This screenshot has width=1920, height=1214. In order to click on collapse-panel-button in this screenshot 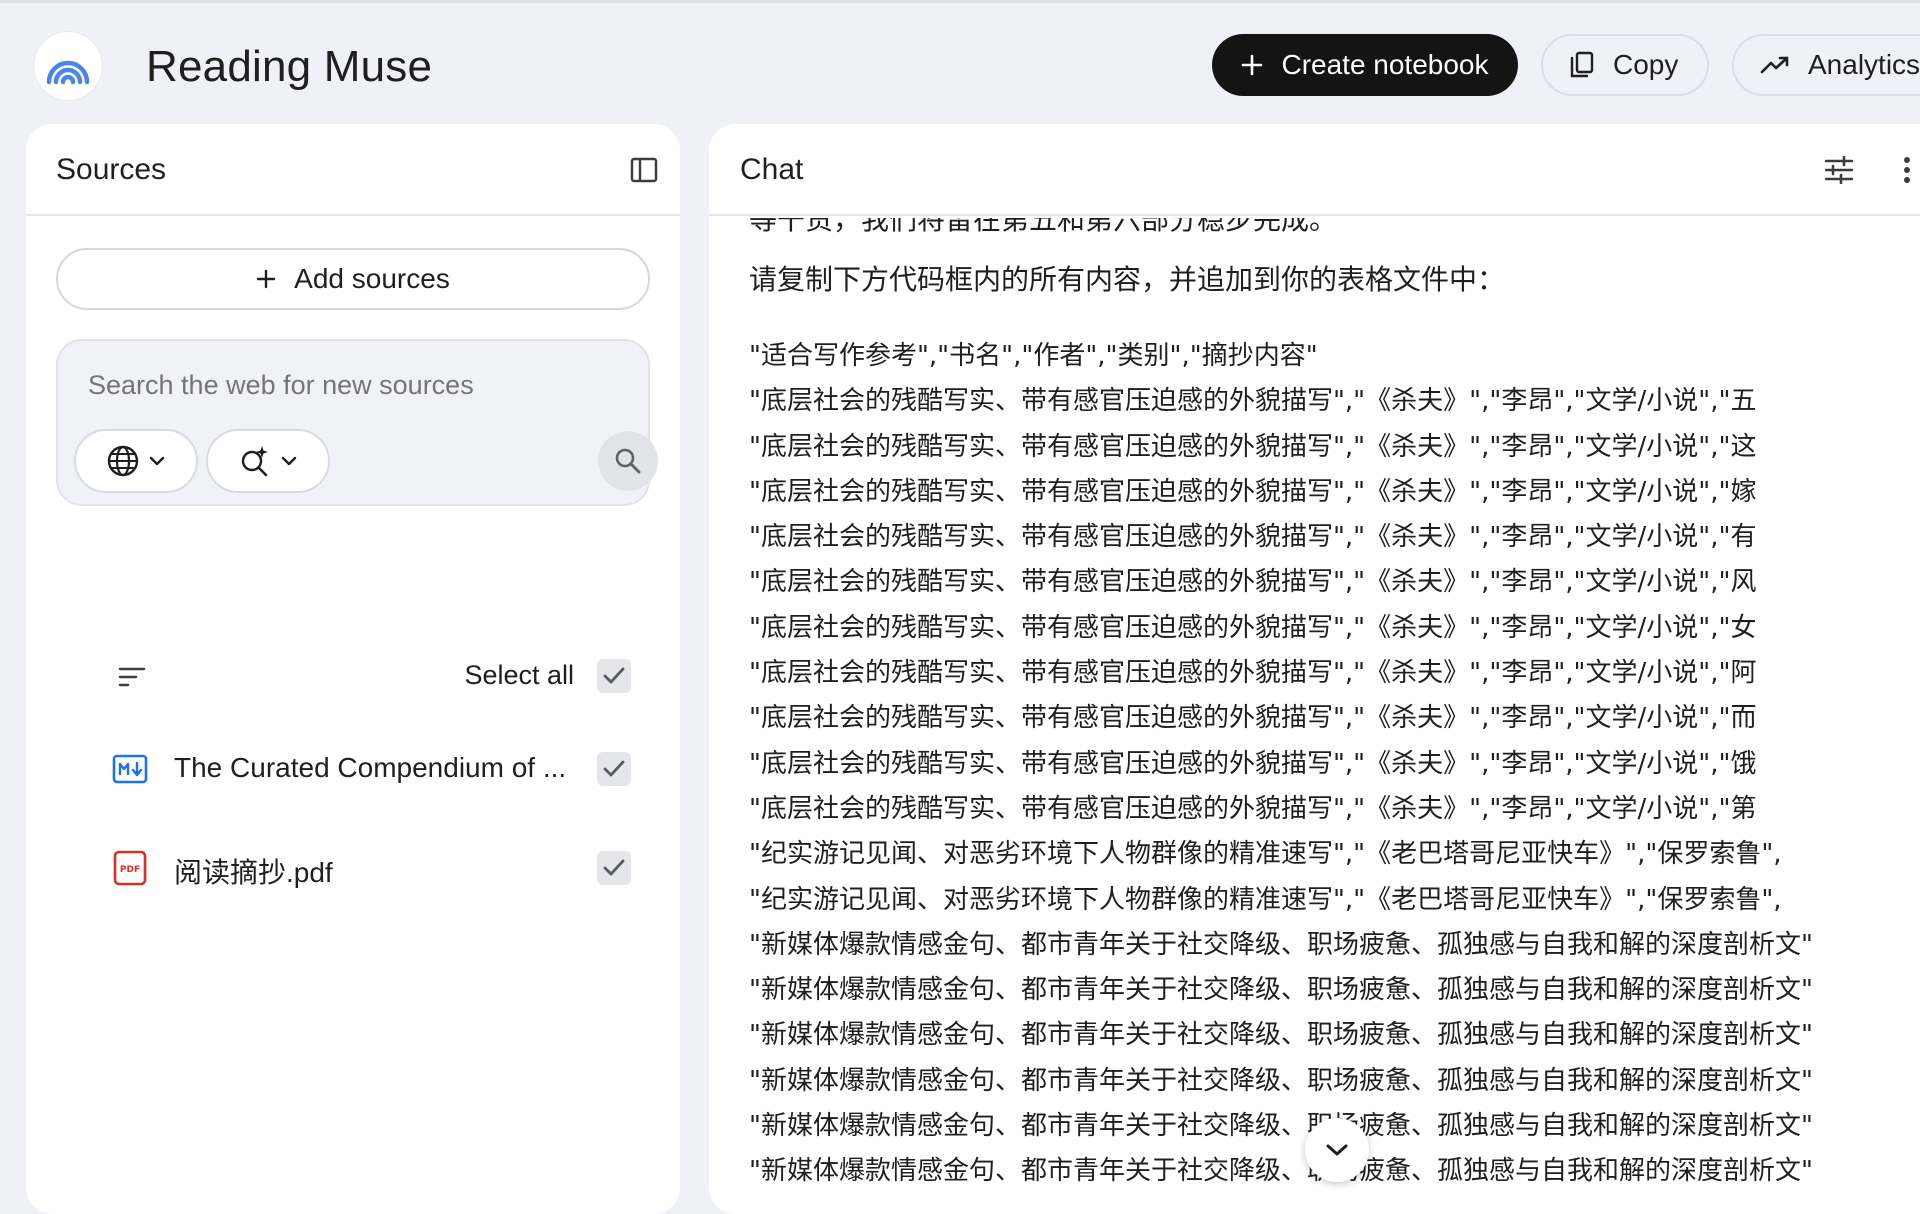, I will do `click(644, 170)`.